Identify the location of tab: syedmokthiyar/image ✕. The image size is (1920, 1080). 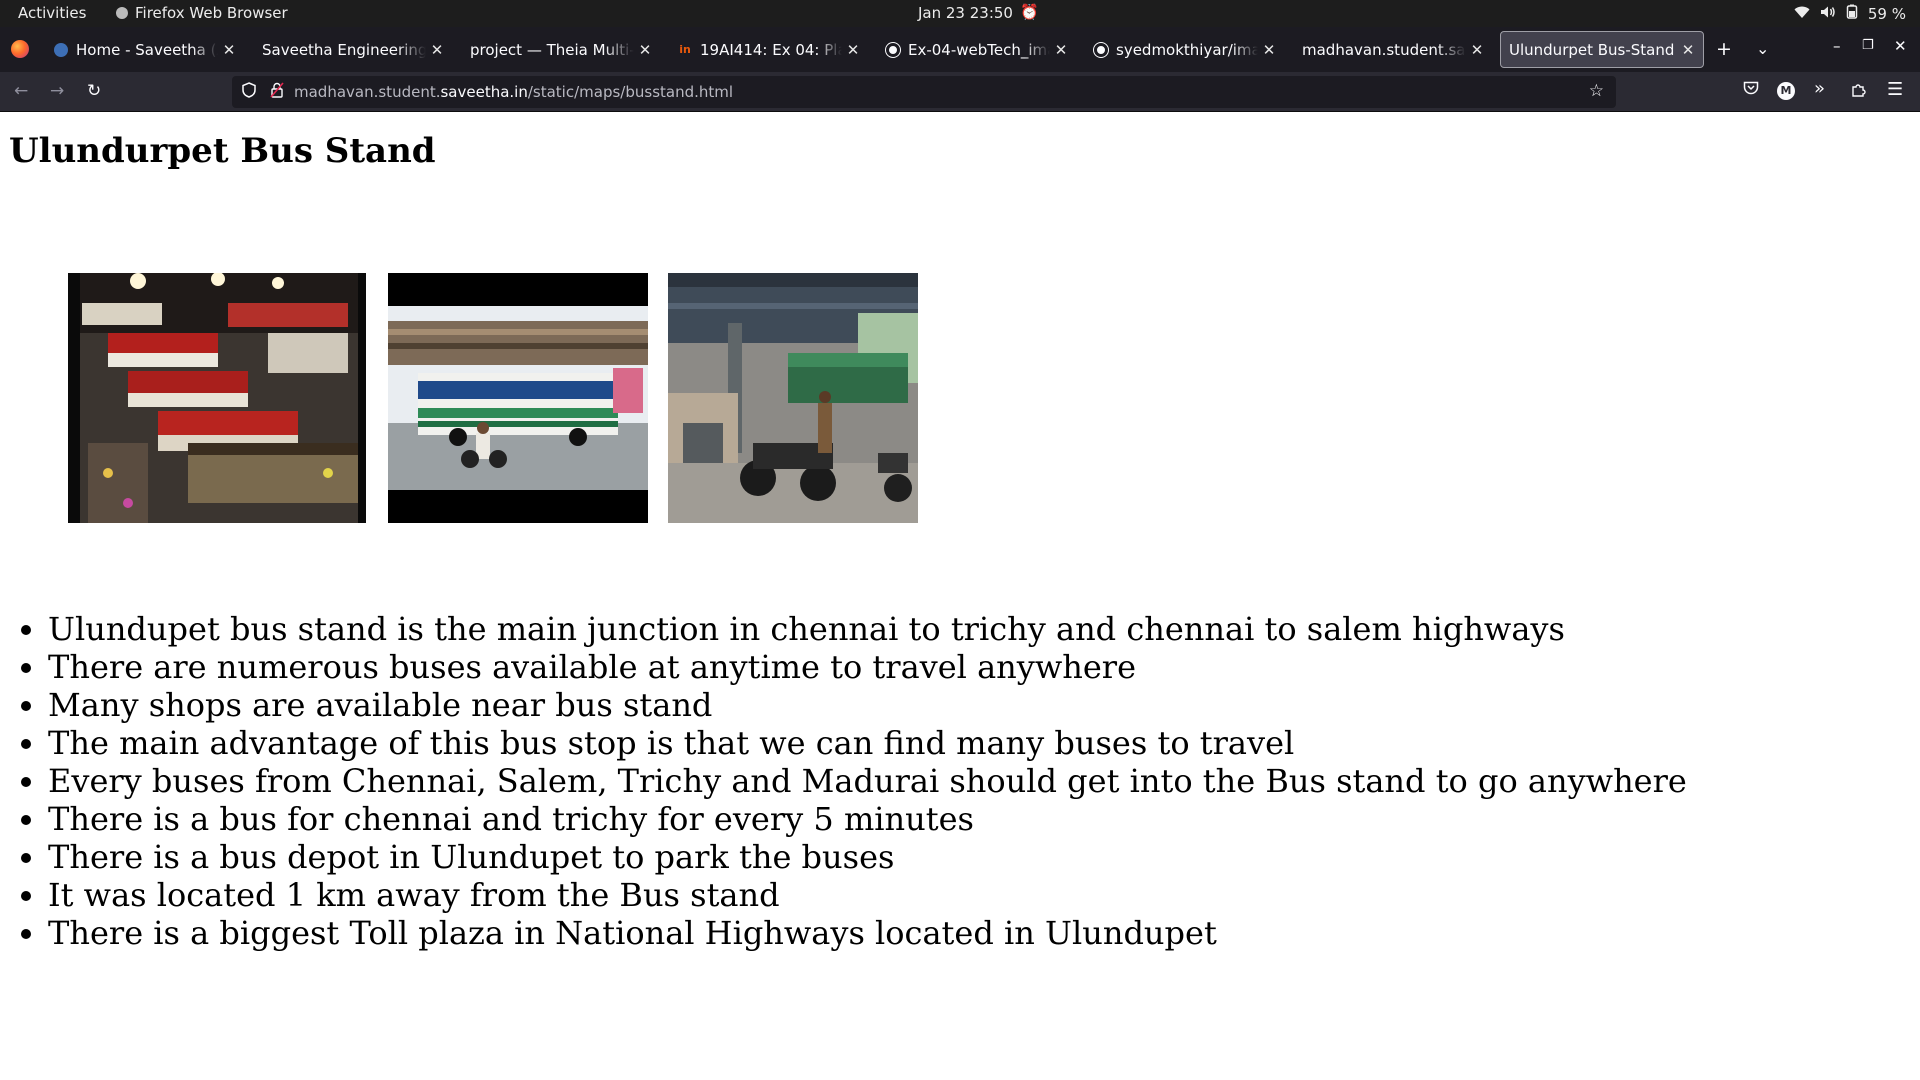
(1185, 49).